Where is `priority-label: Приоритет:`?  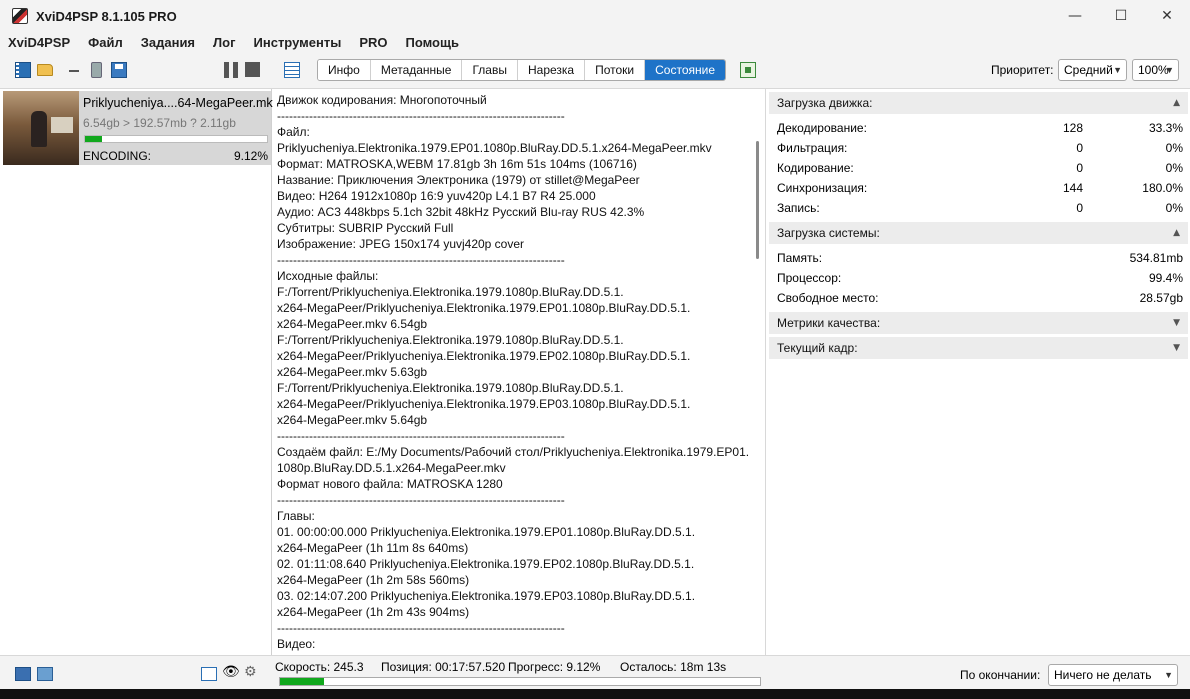 priority-label: Приоритет: is located at coordinates (1022, 70).